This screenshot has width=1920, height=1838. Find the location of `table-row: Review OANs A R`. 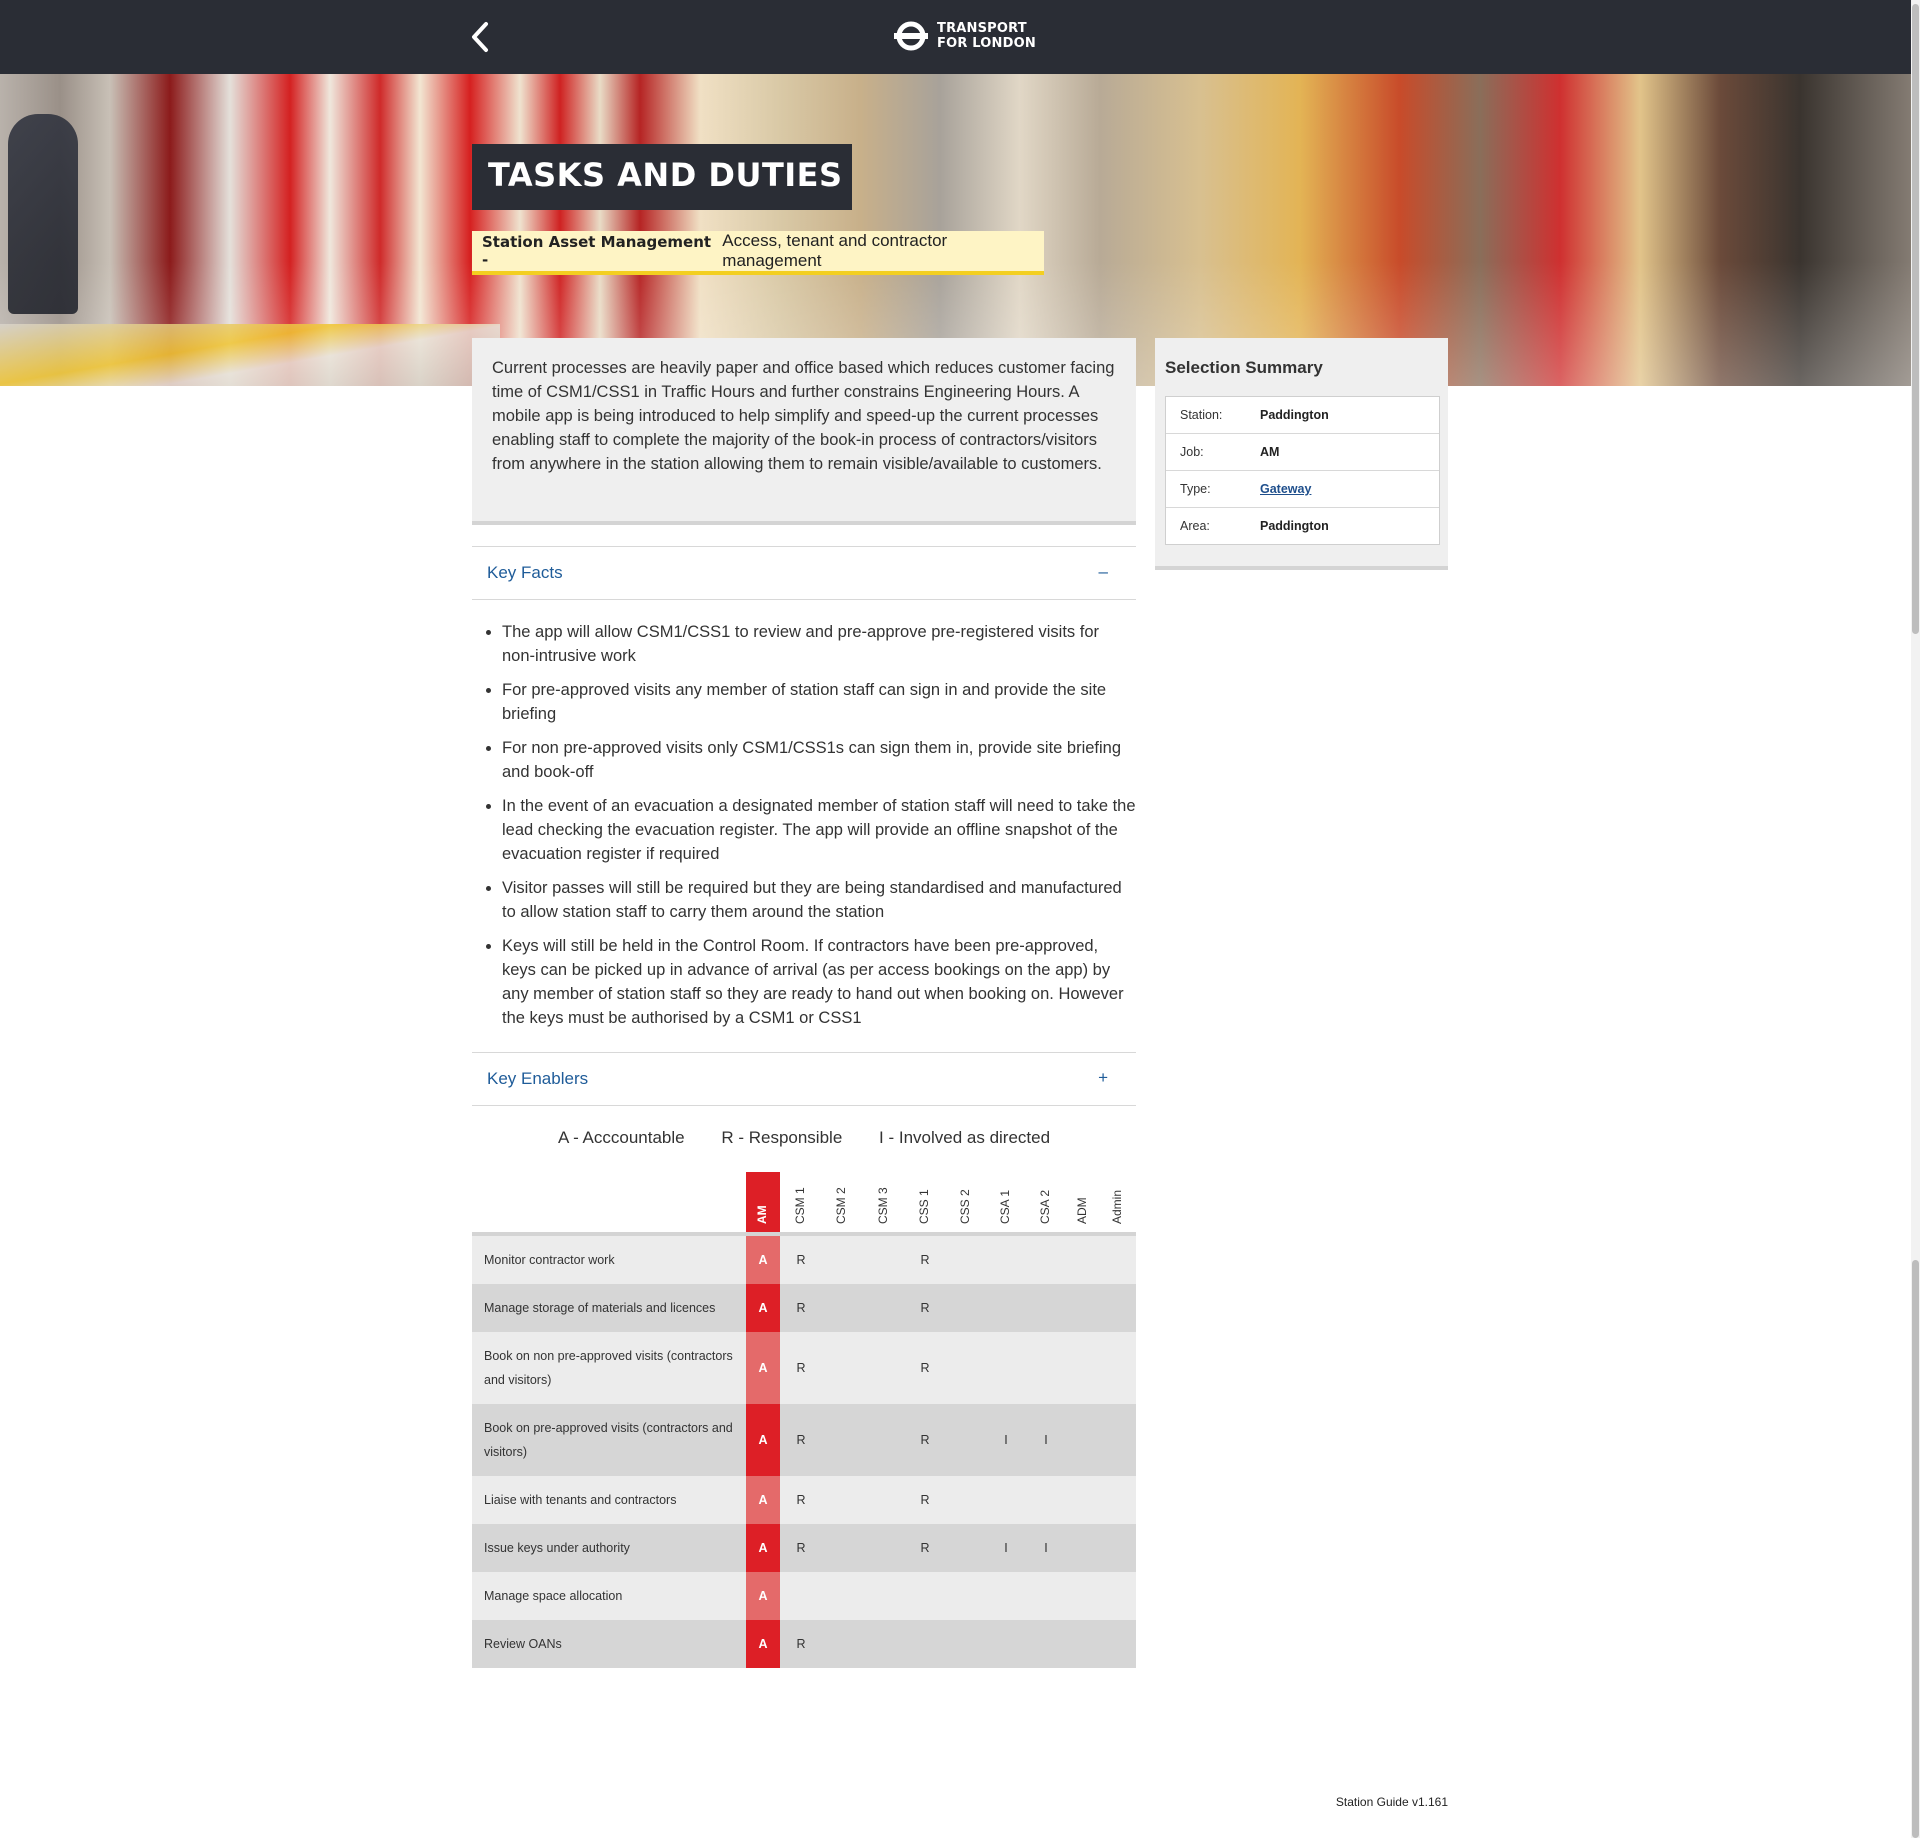

table-row: Review OANs A R is located at coordinates (804, 1644).